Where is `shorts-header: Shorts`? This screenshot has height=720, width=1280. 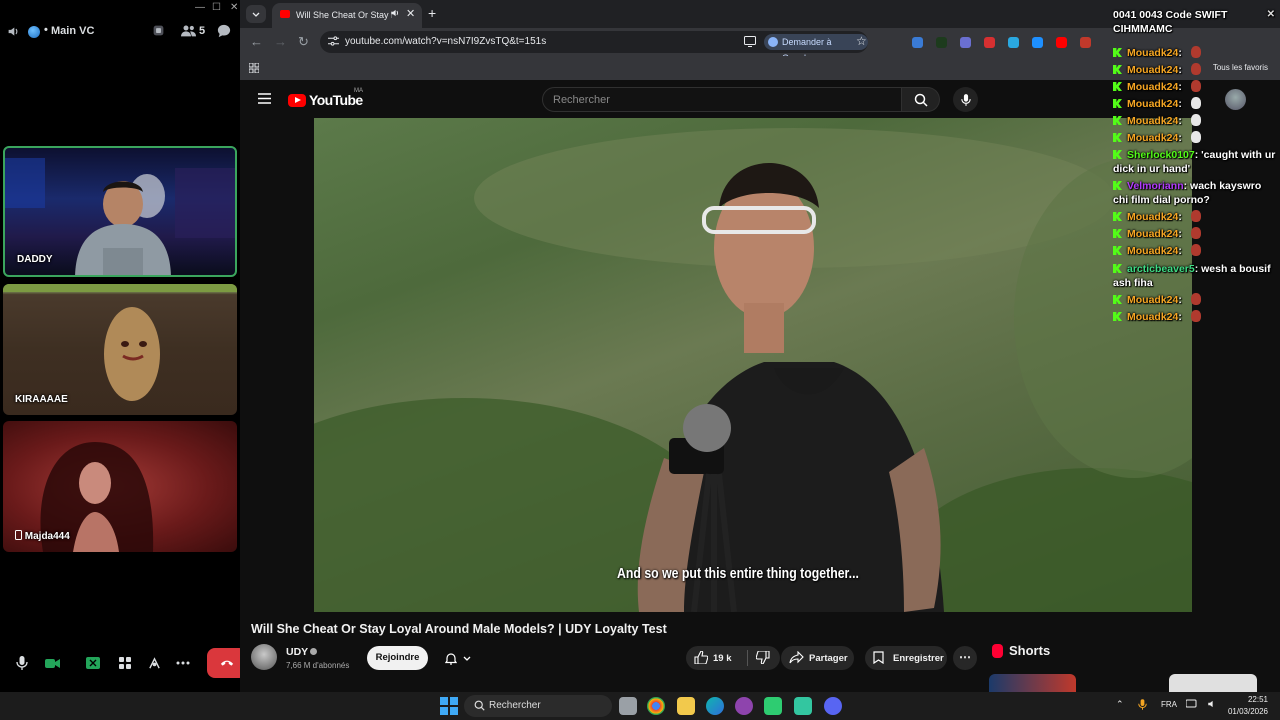
shorts-header: Shorts is located at coordinates (1021, 650).